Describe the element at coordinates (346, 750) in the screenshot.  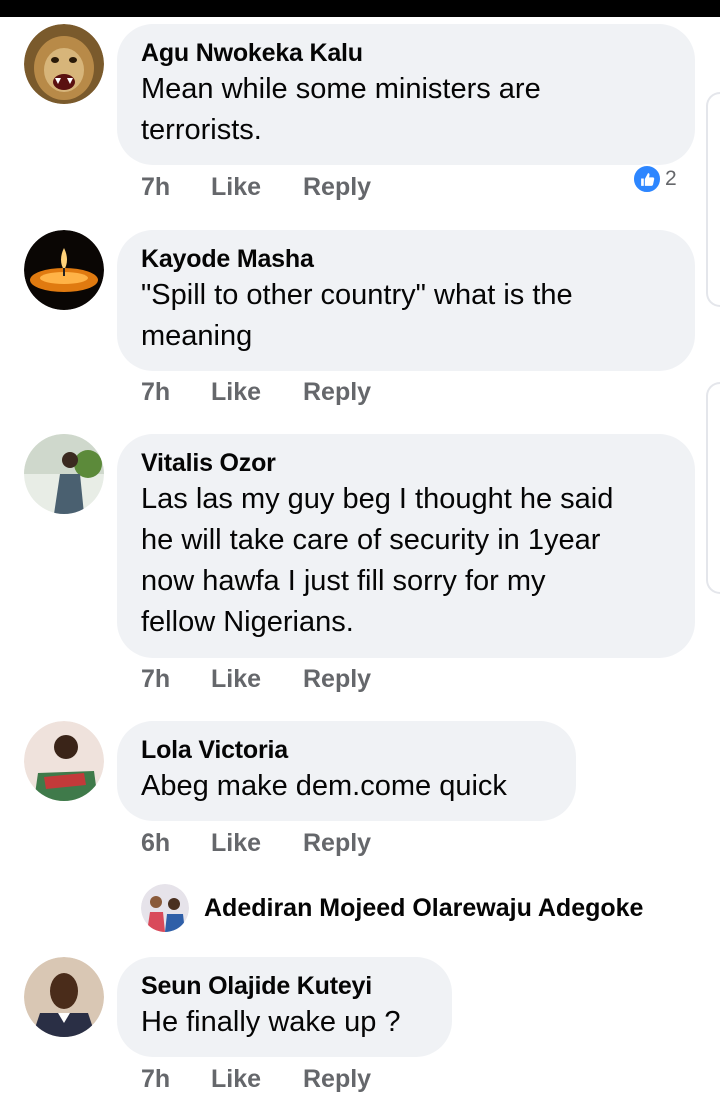
I see `commenter-name: Lola Victoria` at that location.